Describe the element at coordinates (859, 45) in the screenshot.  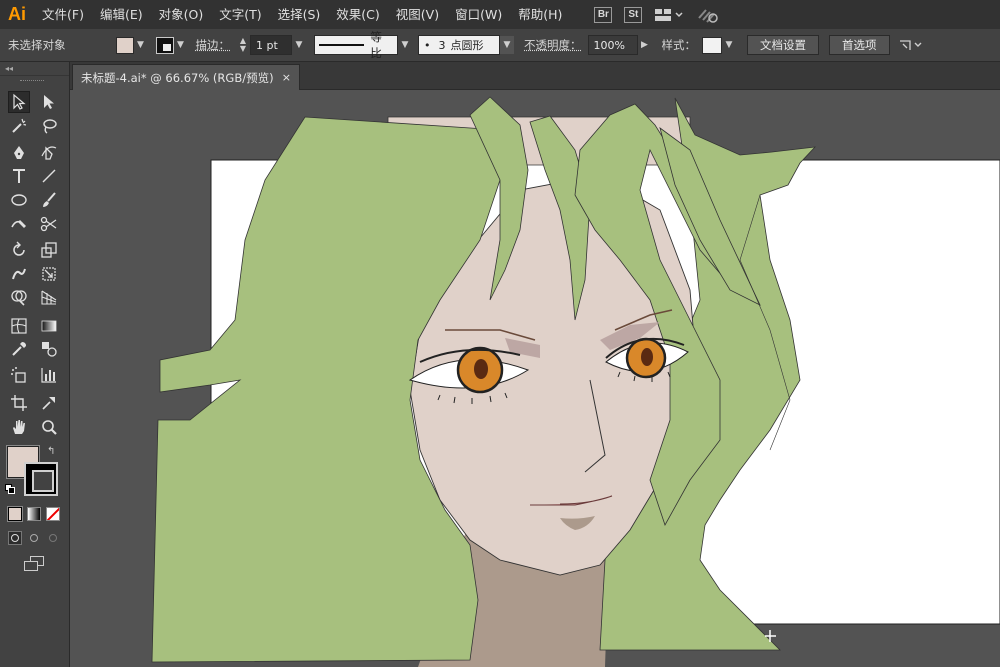
I see `preferences-button: 首选项` at that location.